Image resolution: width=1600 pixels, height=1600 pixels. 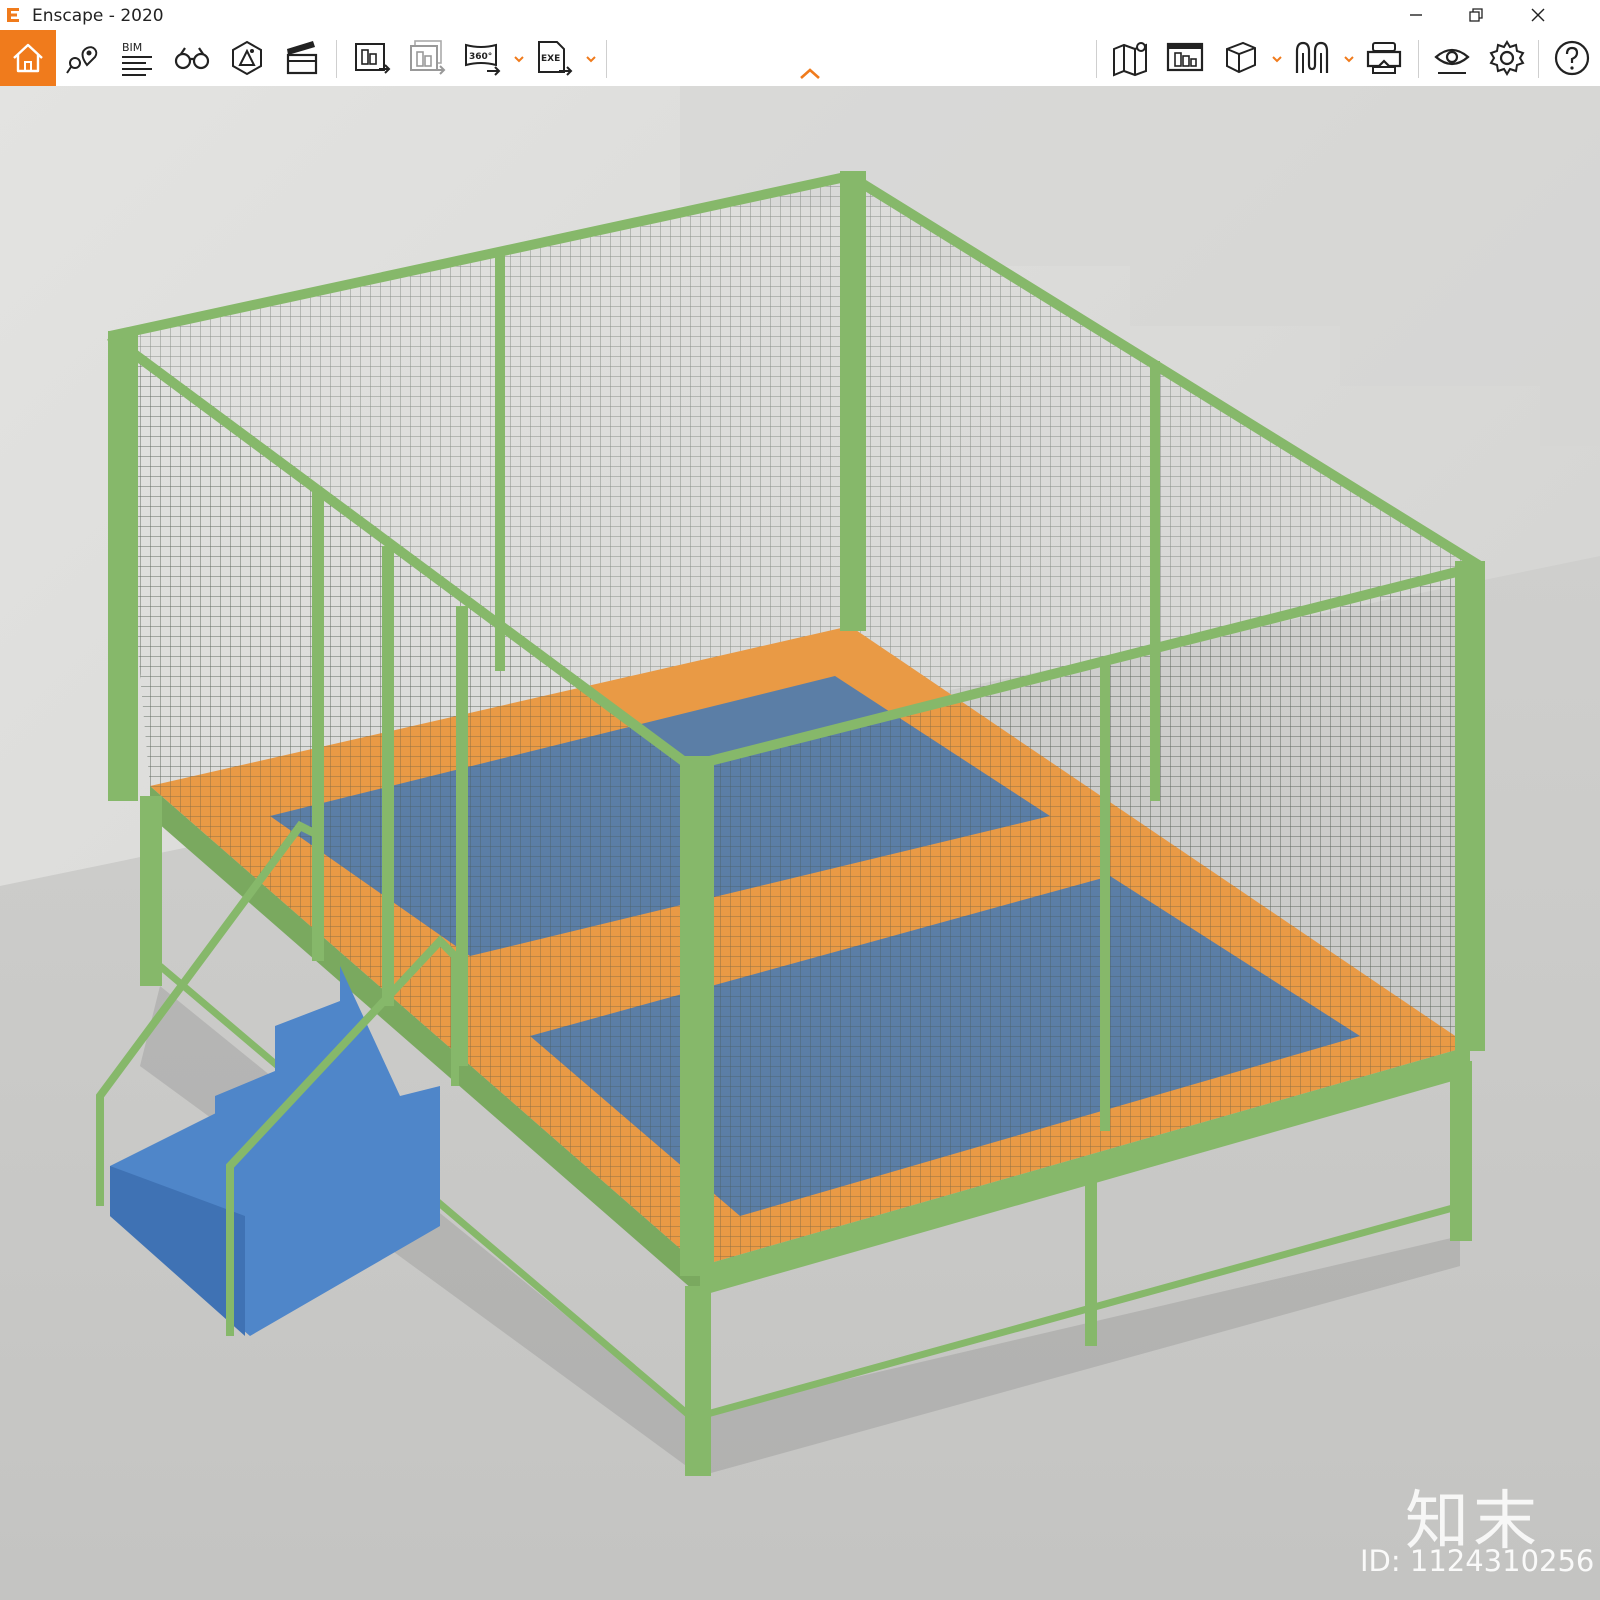 I want to click on visual-settings-button, so click(x=1452, y=58).